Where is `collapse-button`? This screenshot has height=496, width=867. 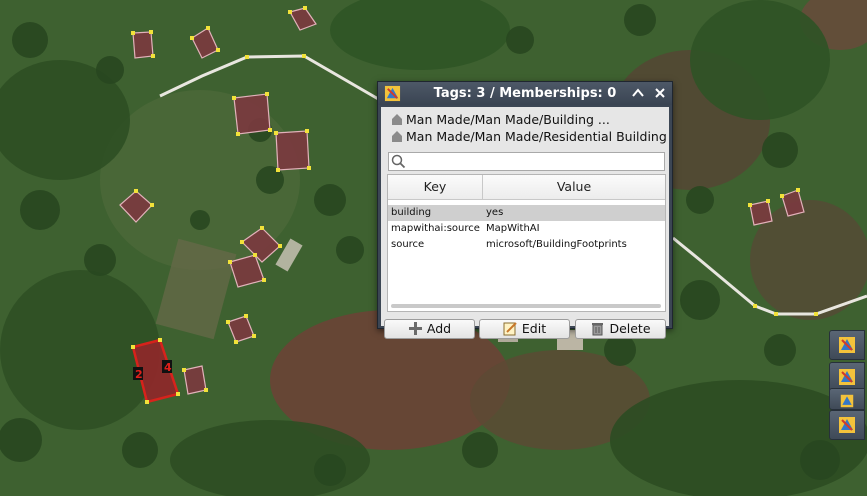
collapse-button is located at coordinates (638, 93).